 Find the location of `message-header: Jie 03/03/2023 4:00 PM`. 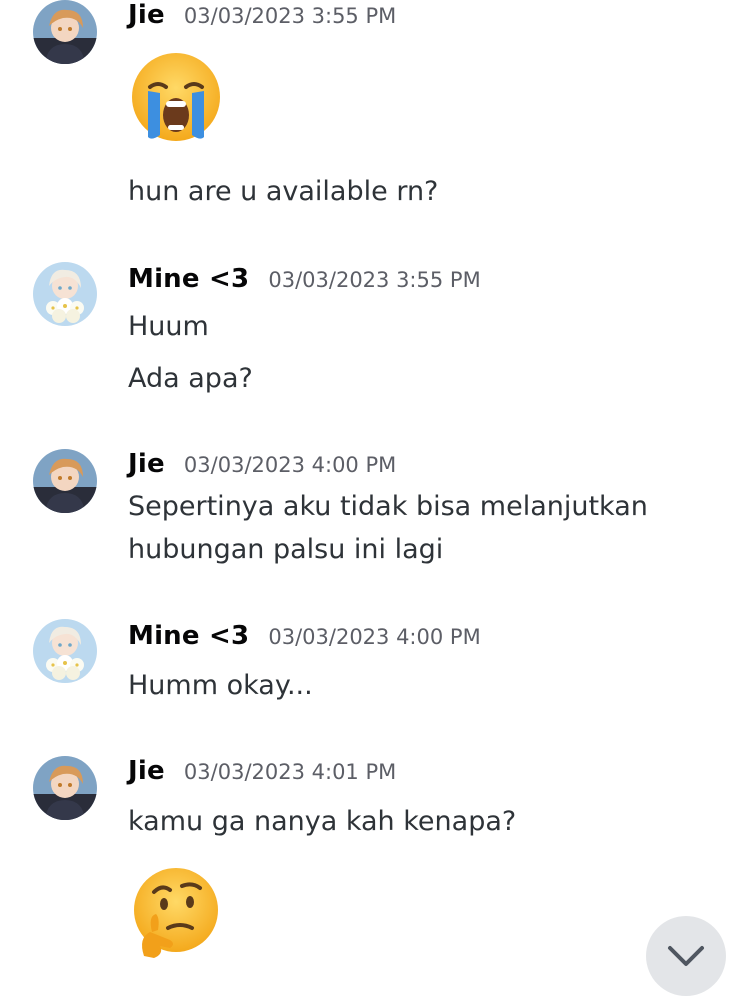

message-header: Jie 03/03/2023 4:00 PM is located at coordinates (262, 464).